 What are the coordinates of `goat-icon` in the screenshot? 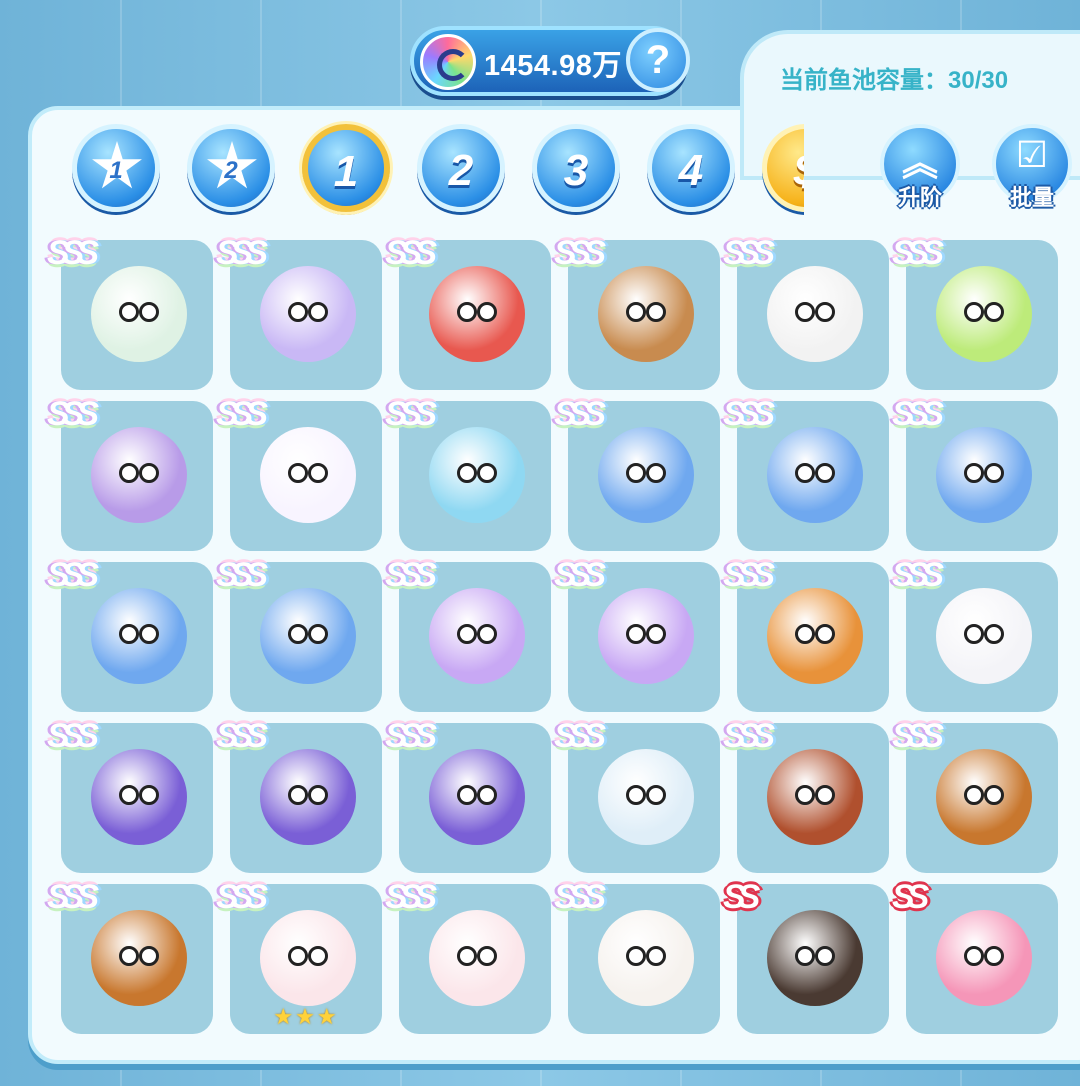 It's located at (984, 636).